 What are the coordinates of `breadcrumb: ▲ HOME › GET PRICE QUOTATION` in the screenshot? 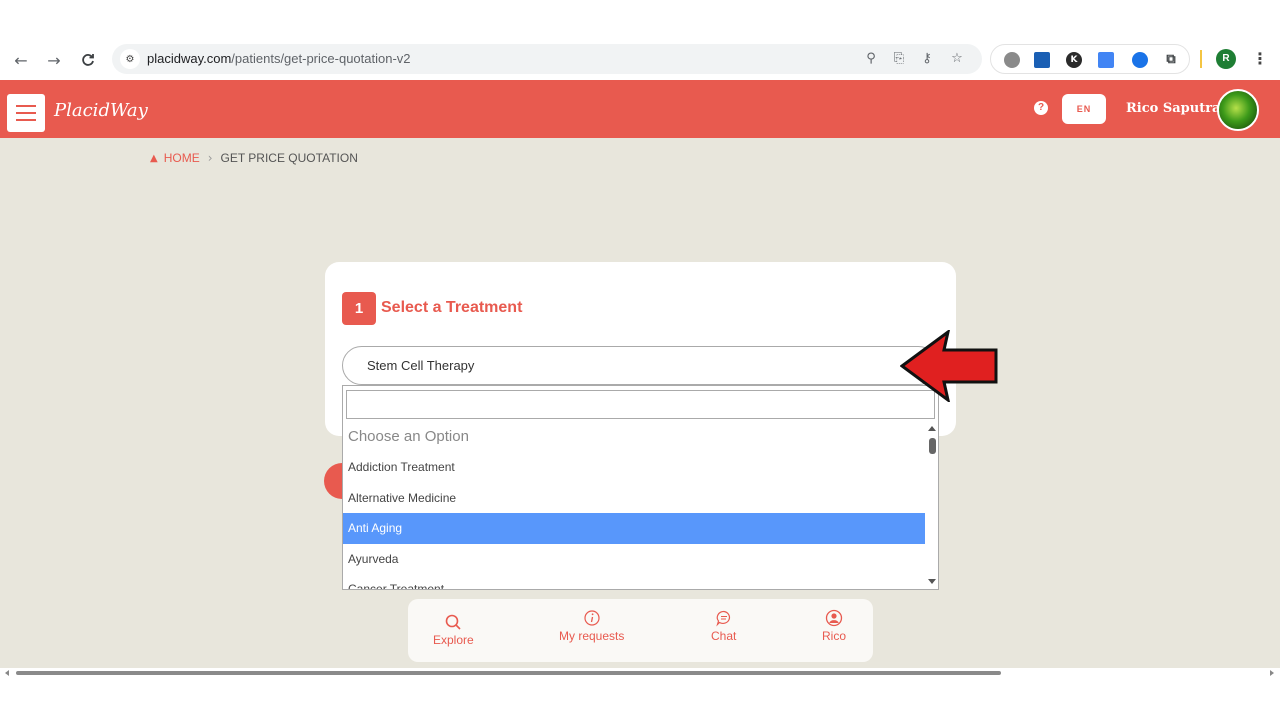 It's located at (254, 158).